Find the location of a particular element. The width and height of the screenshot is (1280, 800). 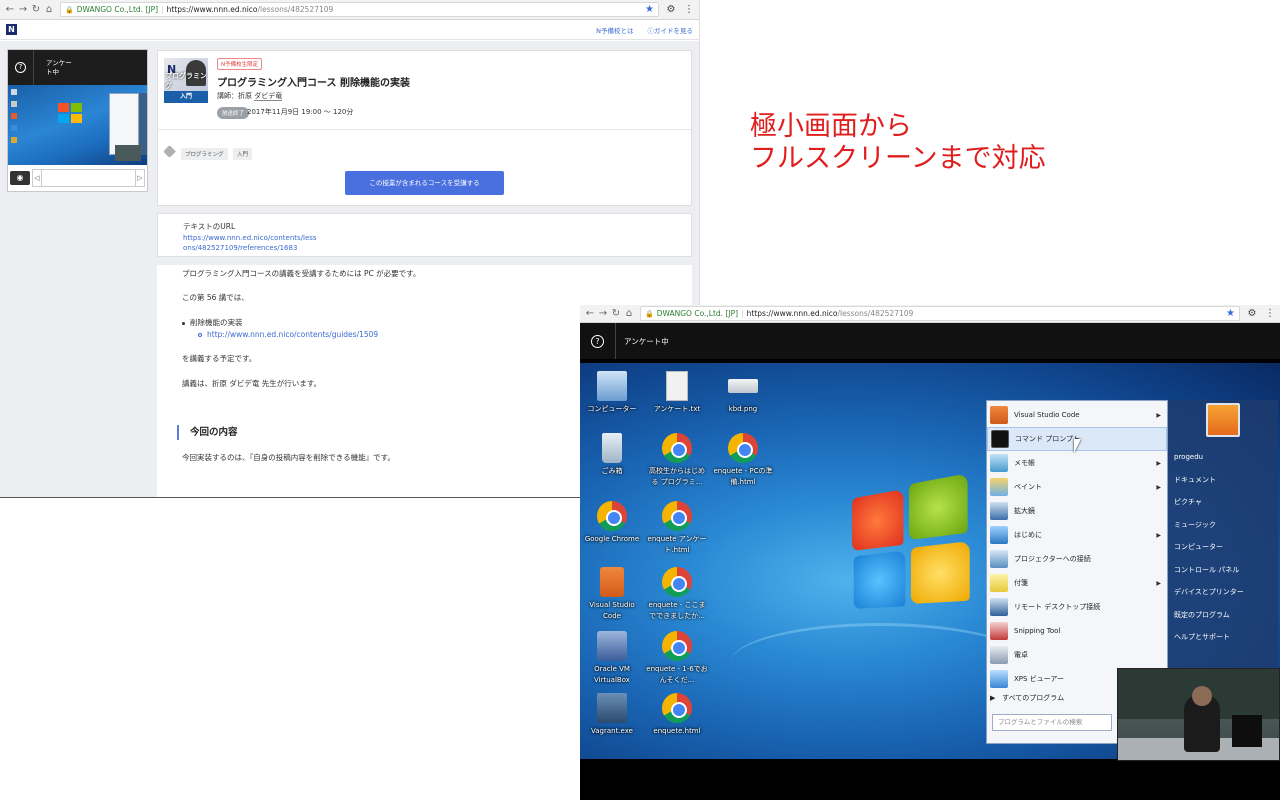

desktop-icon-chrome-file: enquete - PCの準備.html is located at coordinates (743, 460).